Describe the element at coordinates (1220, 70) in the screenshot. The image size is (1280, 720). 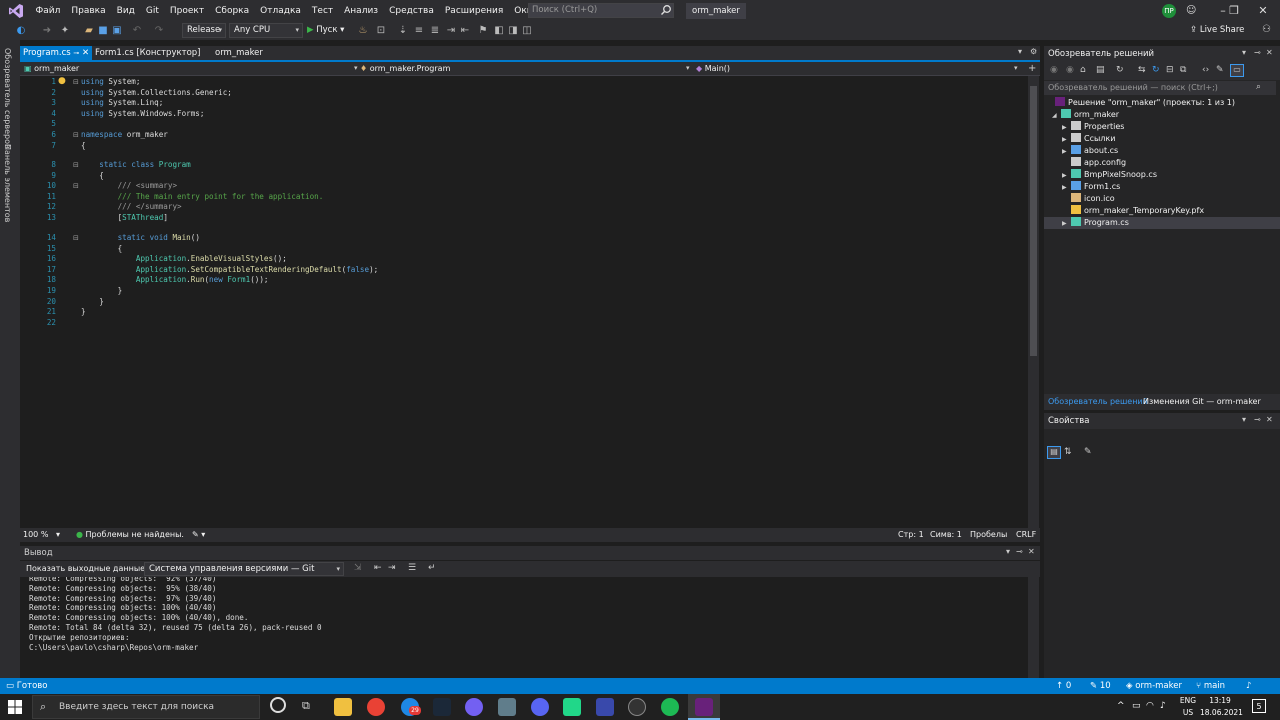
I see `sol-properties-icon: ✎` at that location.